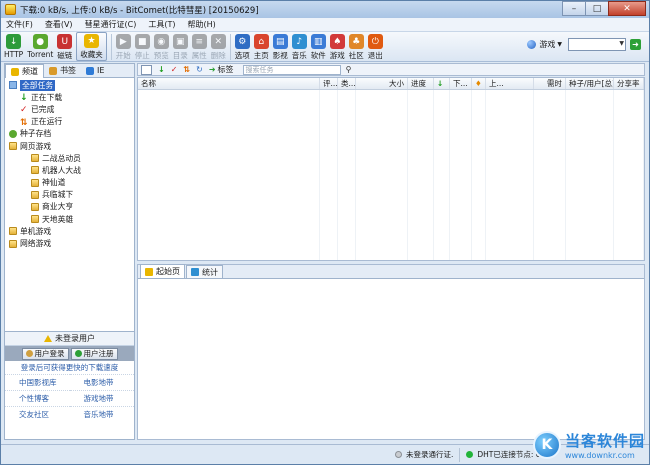 Image resolution: width=650 pixels, height=465 pixels. What do you see at coordinates (202, 24) in the screenshot?
I see `menu-help: 帮助(H)` at bounding box center [202, 24].